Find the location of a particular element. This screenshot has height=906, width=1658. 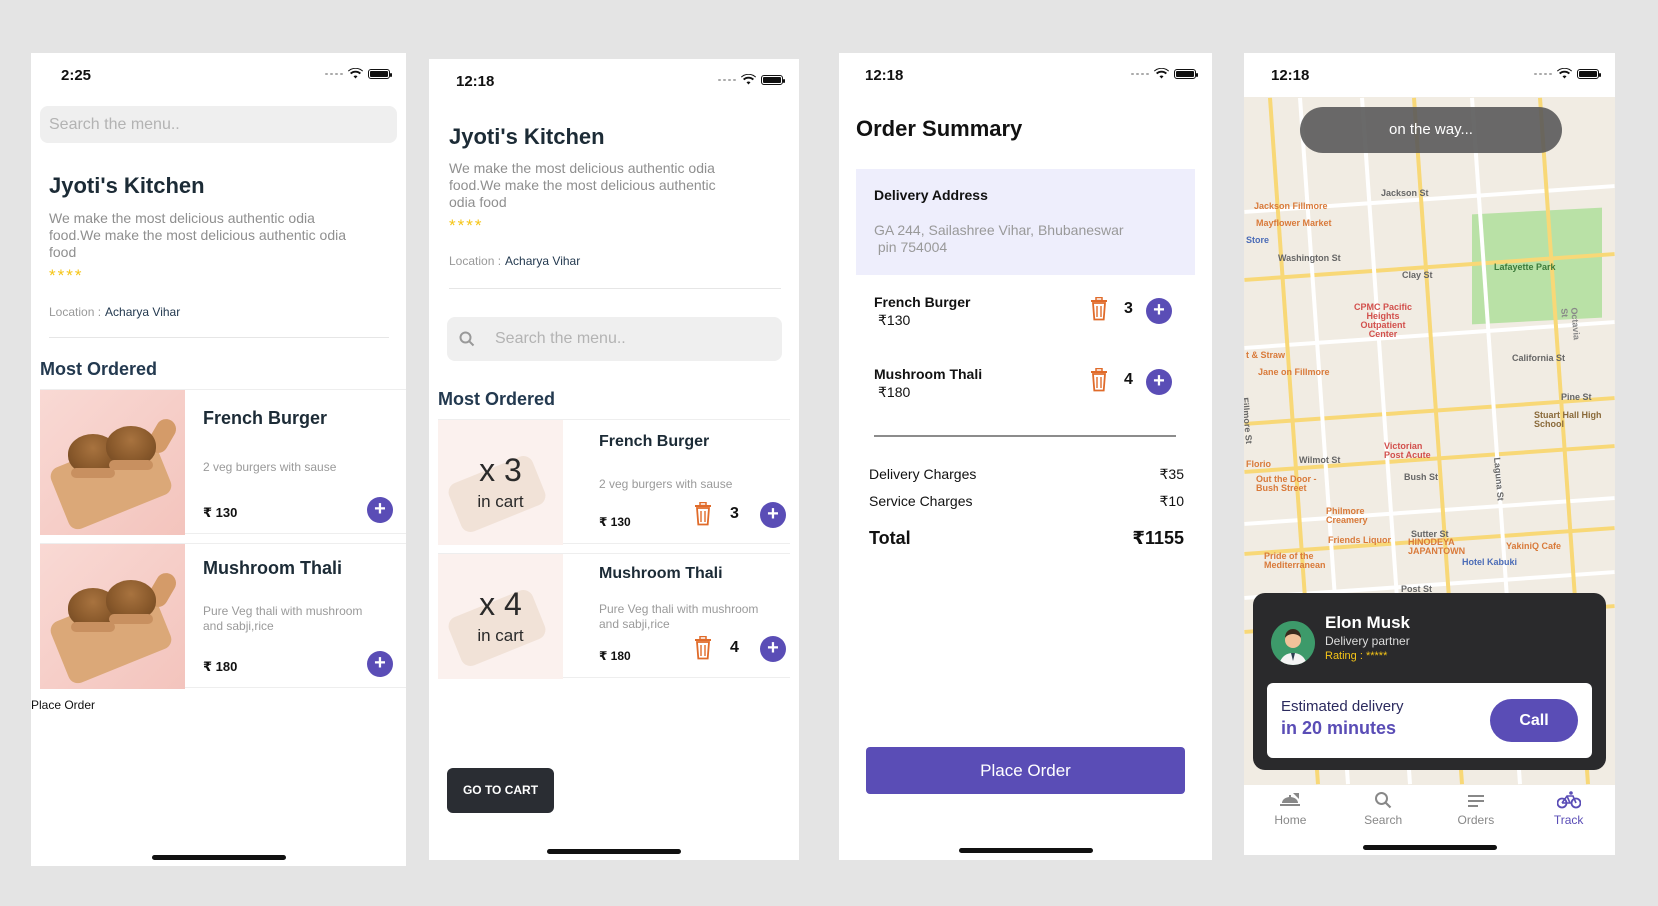

cart-count: x 4 is located at coordinates (500, 604).